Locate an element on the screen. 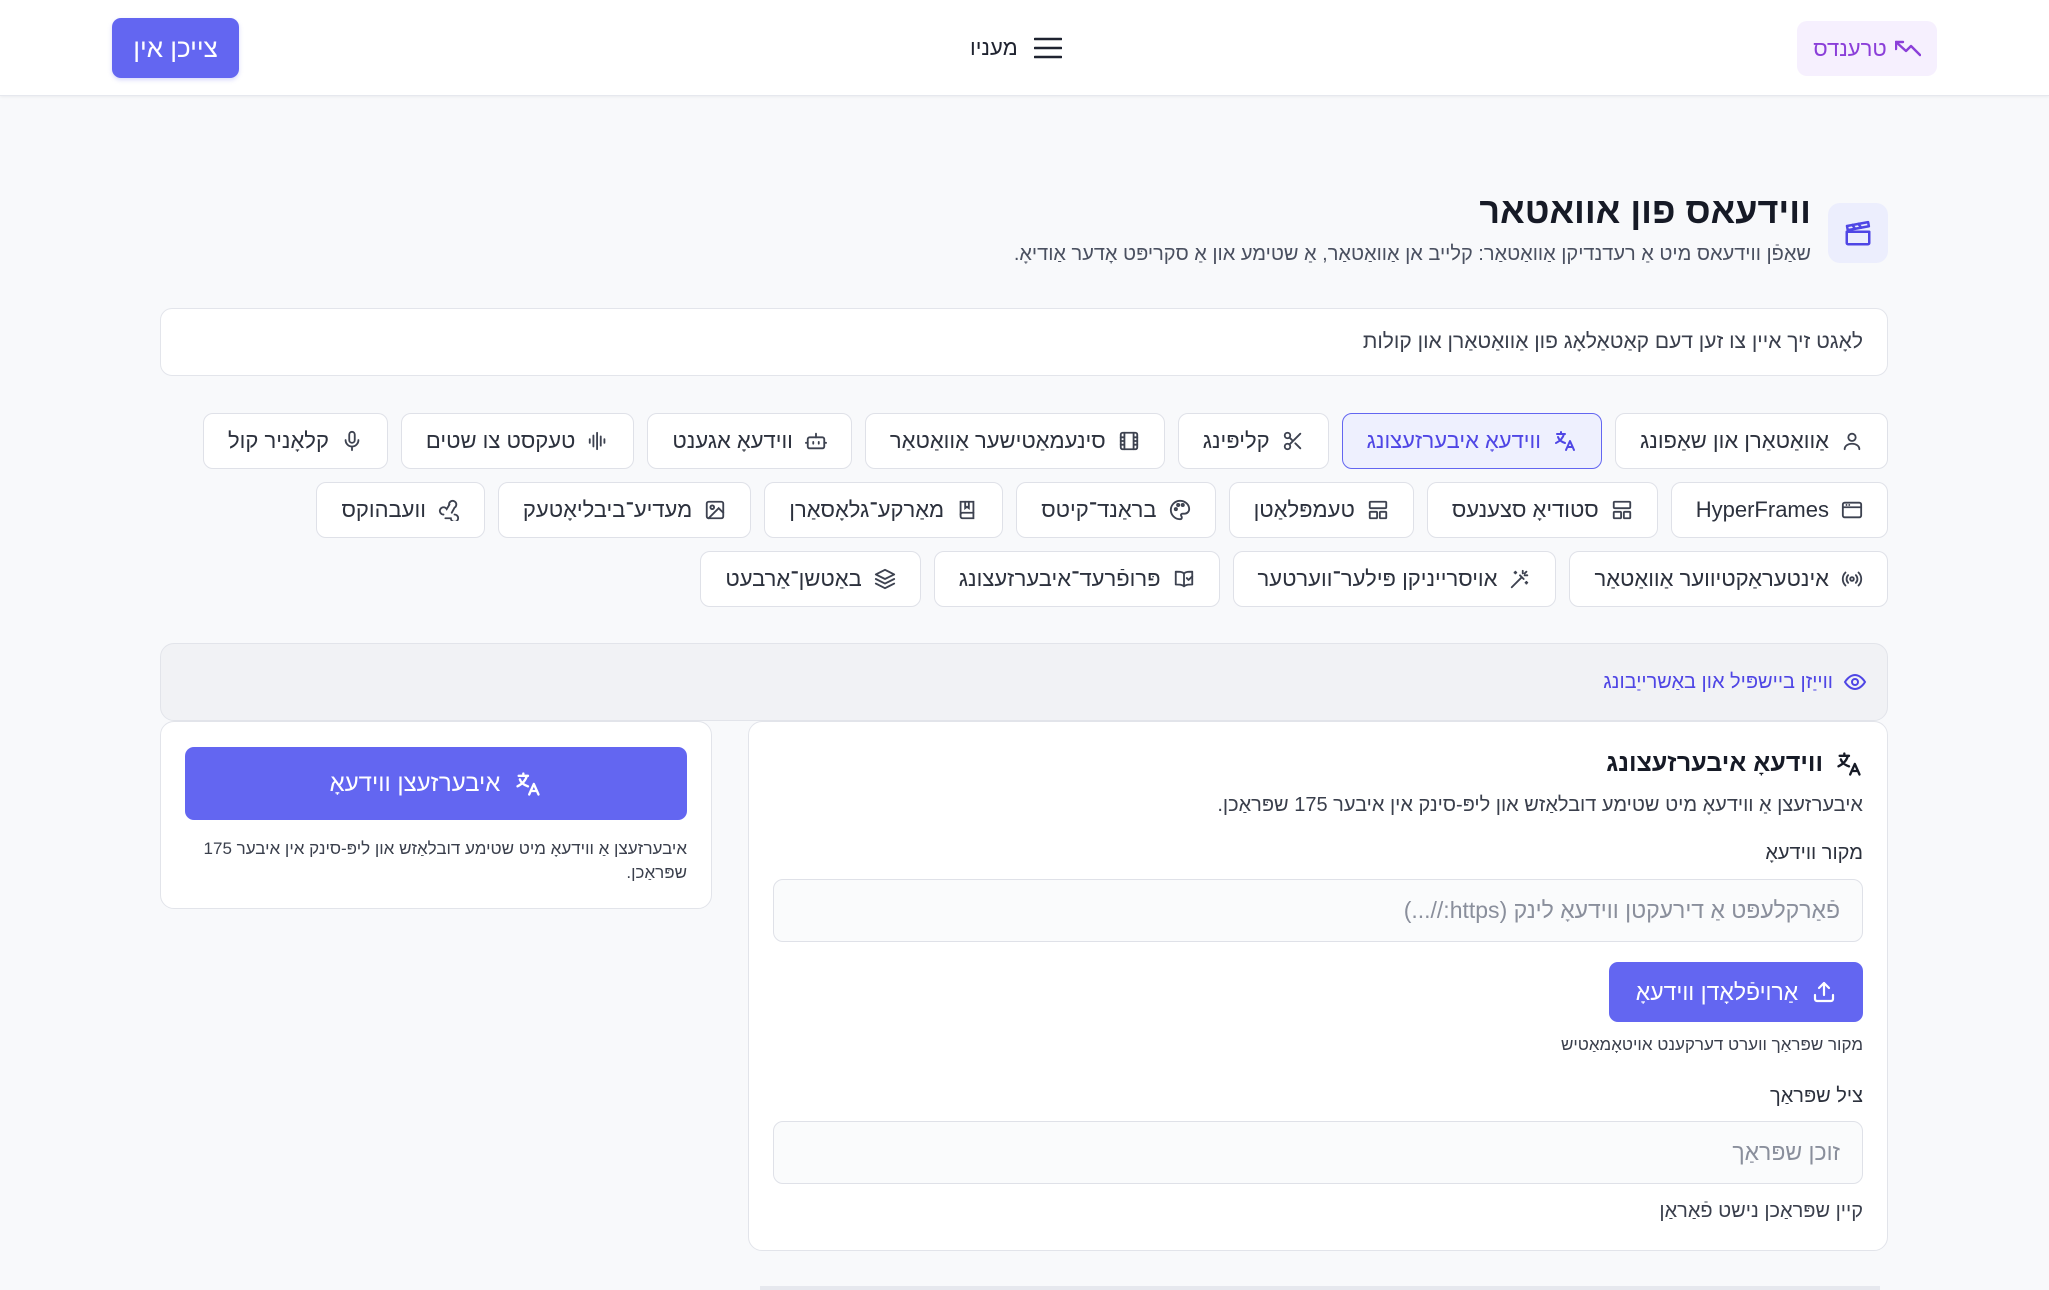  chip-label: מאַרקע־גלאָסאַרן is located at coordinates (867, 509).